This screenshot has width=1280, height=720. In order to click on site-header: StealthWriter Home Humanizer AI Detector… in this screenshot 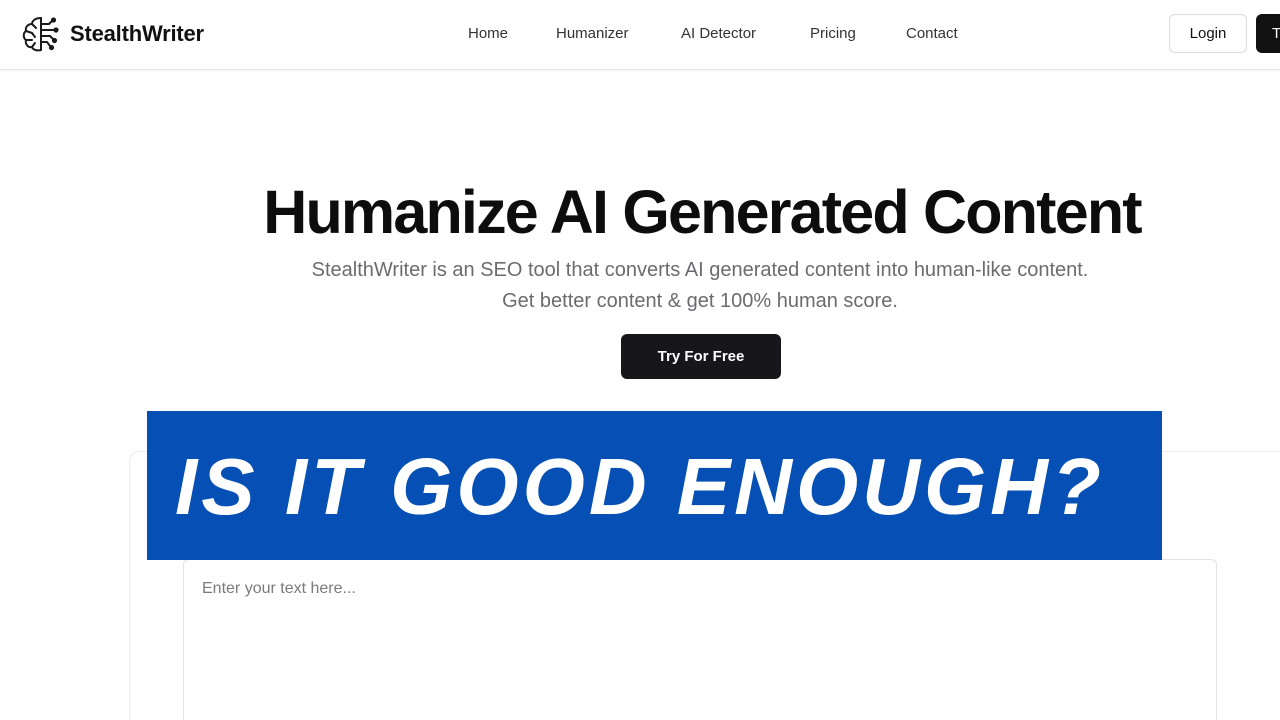, I will do `click(640, 35)`.